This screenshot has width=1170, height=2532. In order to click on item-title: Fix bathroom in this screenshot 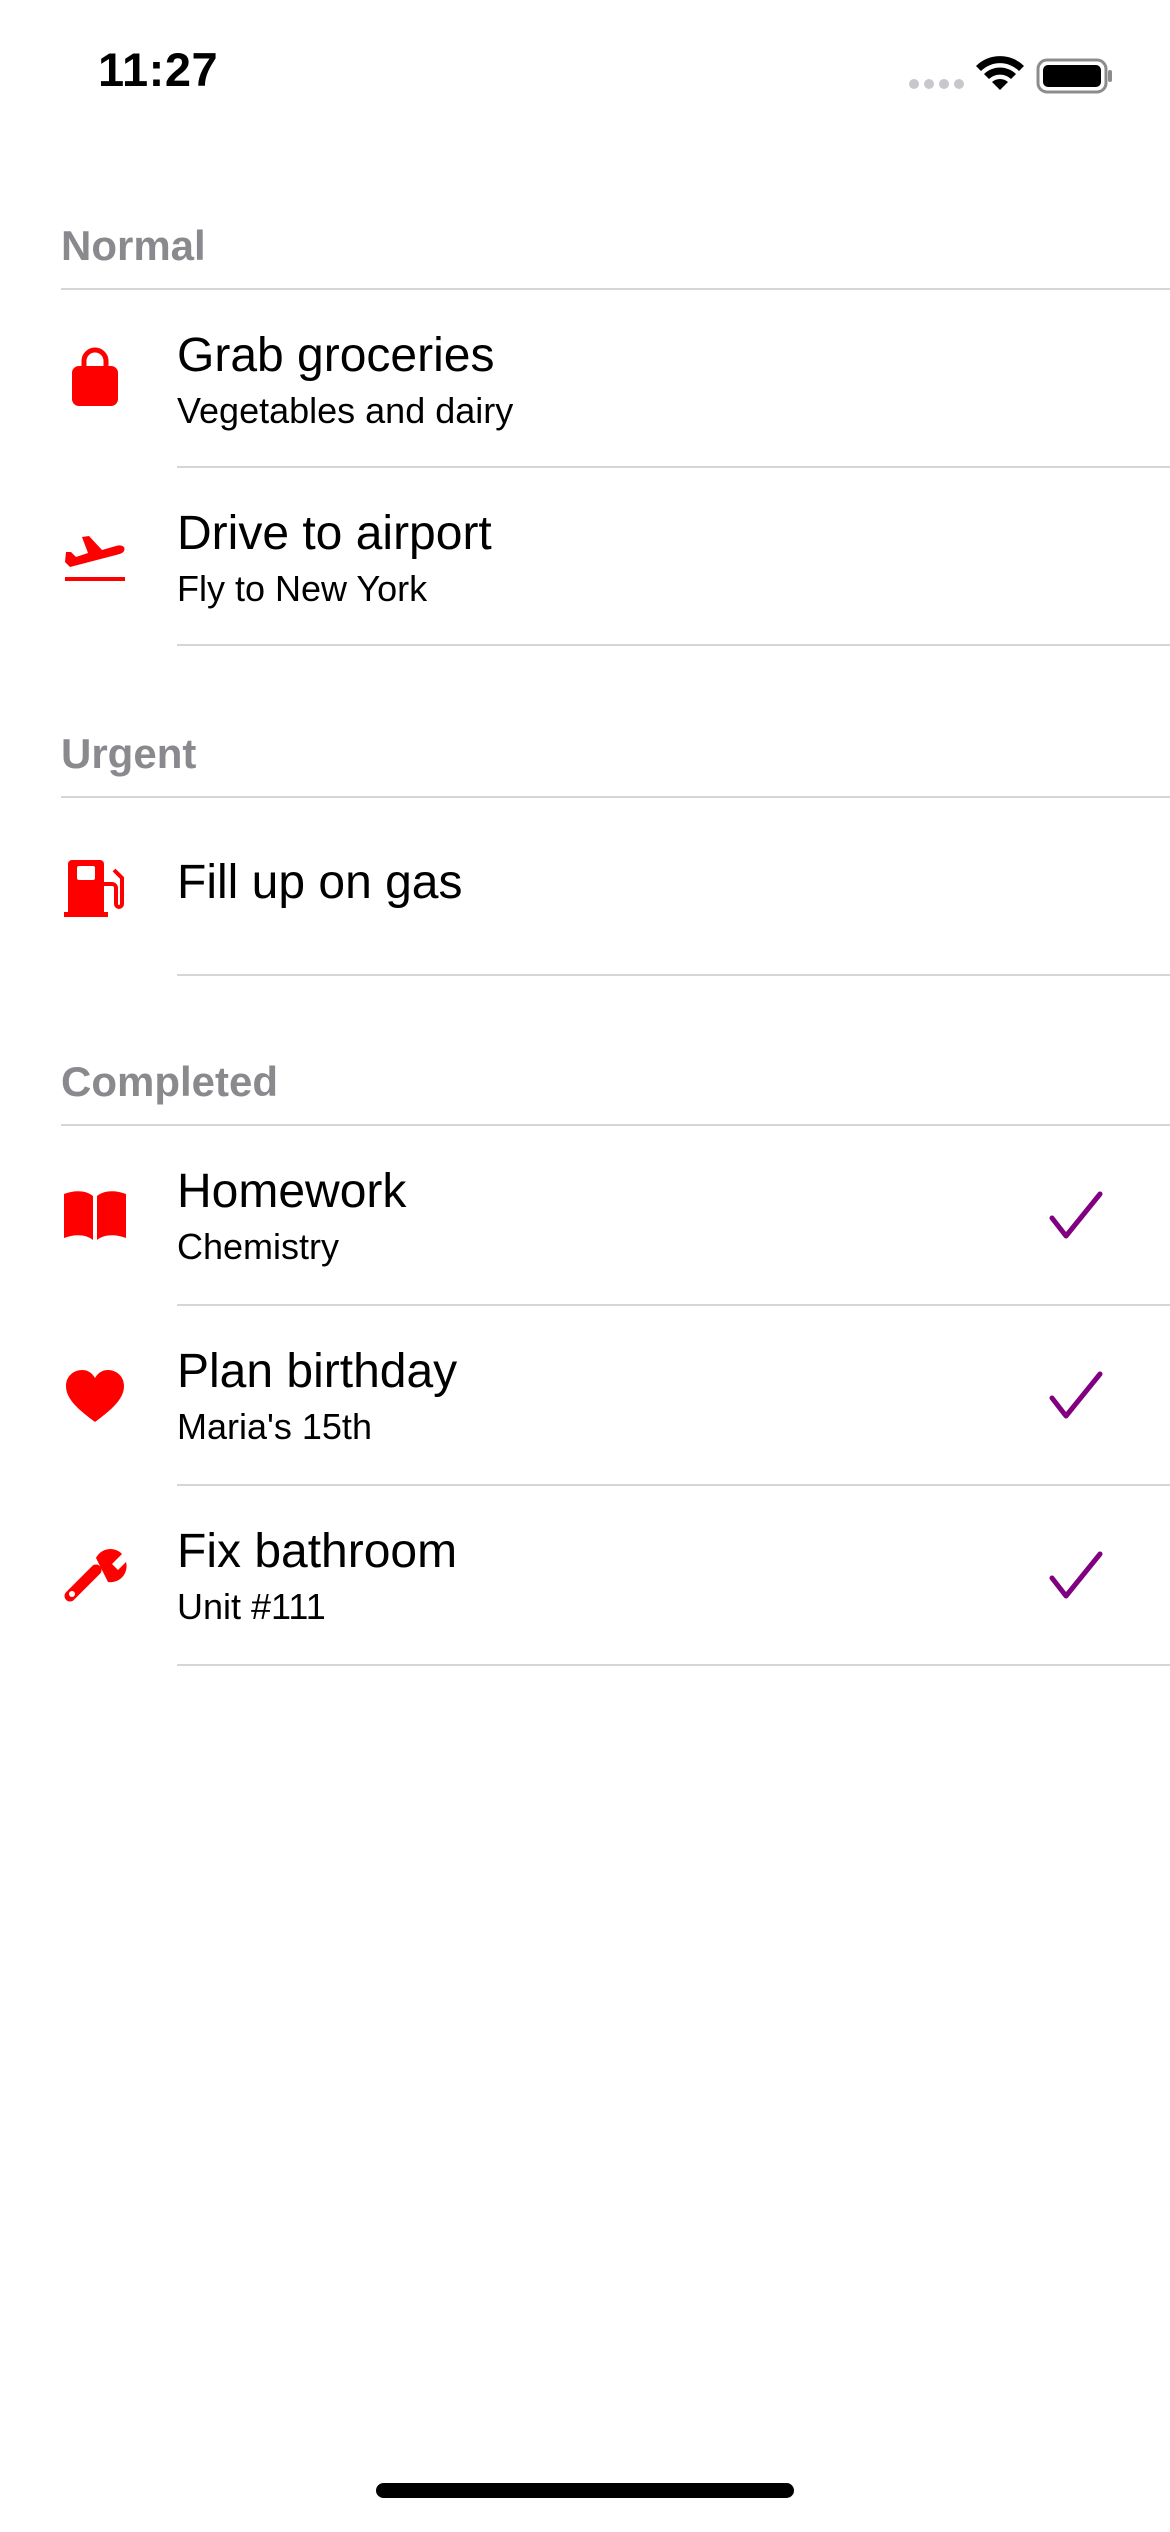, I will do `click(317, 1551)`.